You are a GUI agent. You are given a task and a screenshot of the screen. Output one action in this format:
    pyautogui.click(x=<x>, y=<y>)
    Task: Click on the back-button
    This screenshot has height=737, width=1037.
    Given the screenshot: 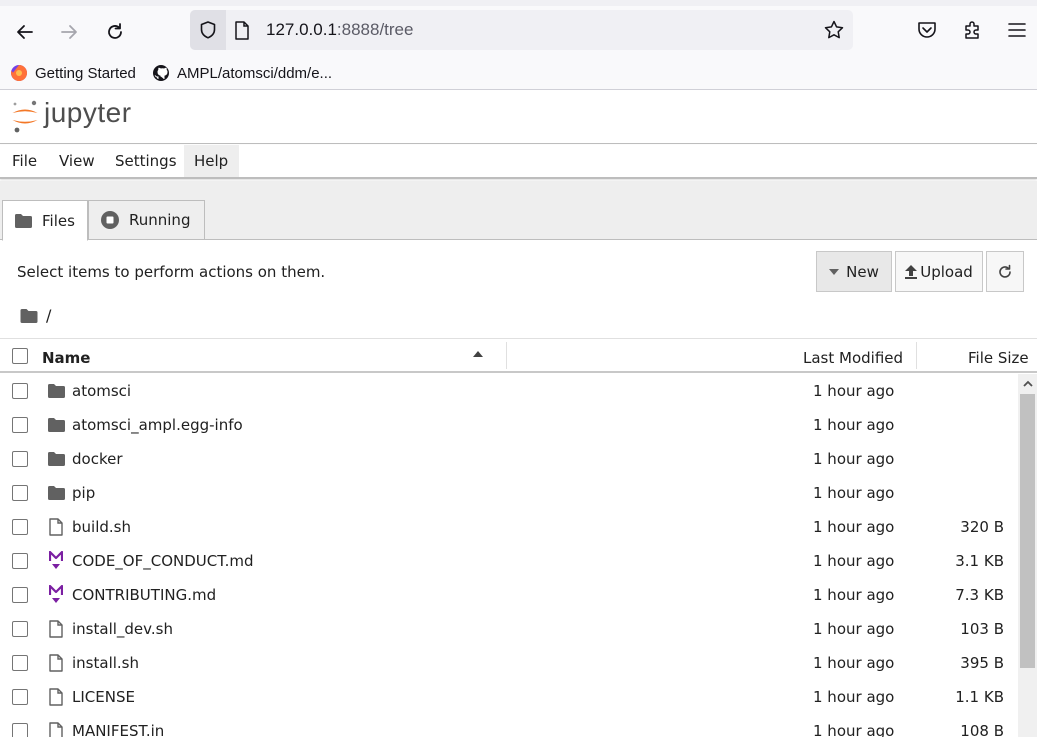 What is the action you would take?
    pyautogui.click(x=25, y=32)
    